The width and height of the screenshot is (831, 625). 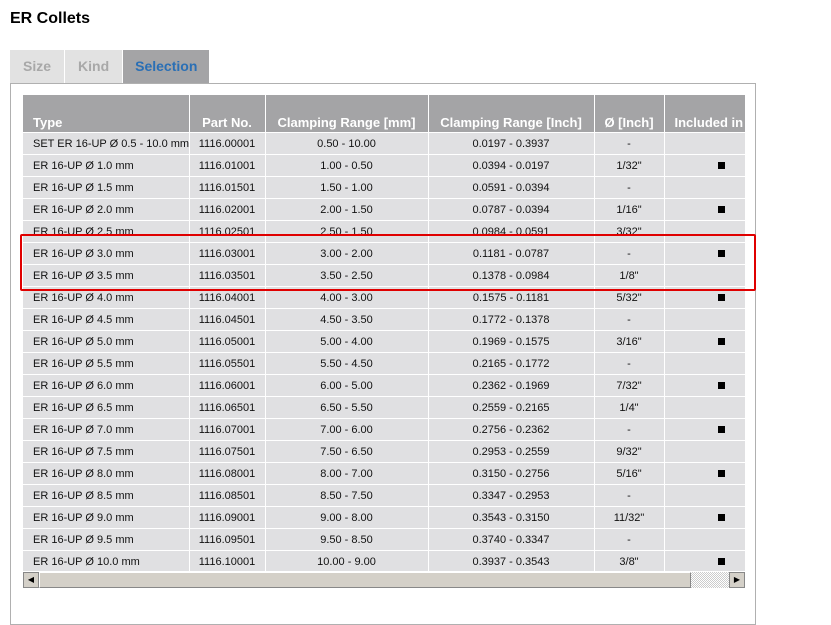 I want to click on cell-part-no: 1116.02501, so click(x=227, y=231).